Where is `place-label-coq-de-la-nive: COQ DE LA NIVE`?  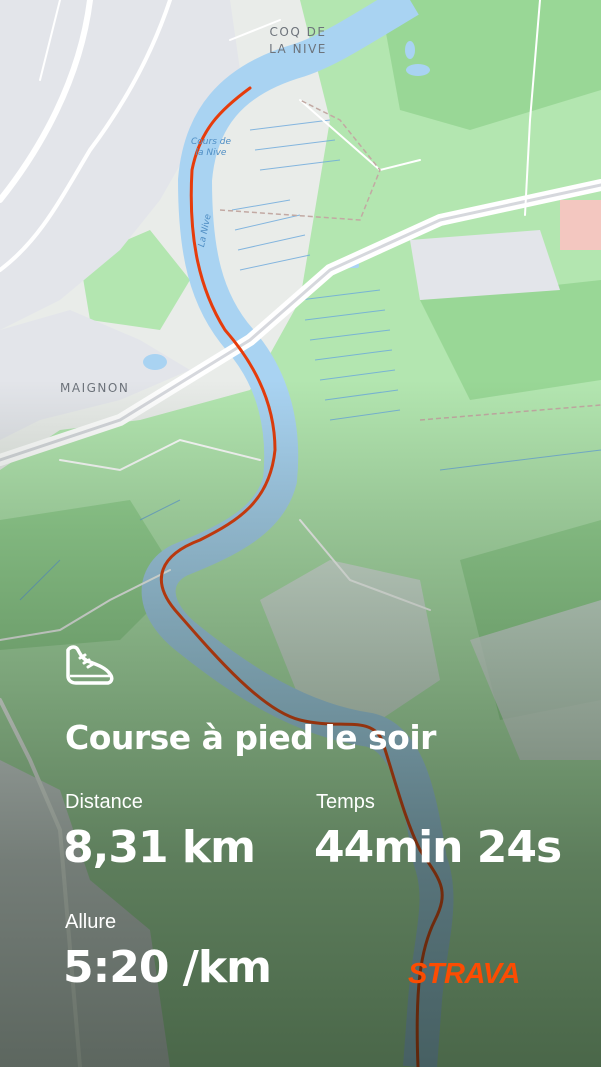
place-label-coq-de-la-nive: COQ DE LA NIVE is located at coordinates (298, 40).